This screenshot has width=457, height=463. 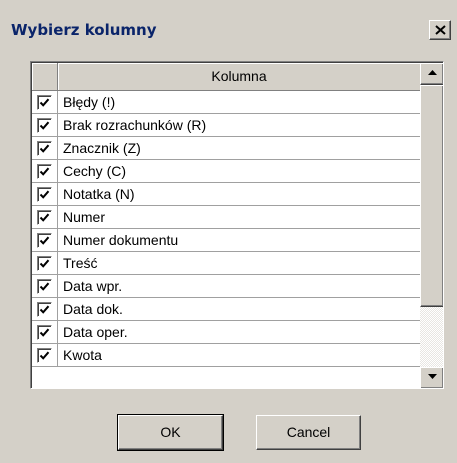 I want to click on list-item: Data dok., so click(x=226, y=309).